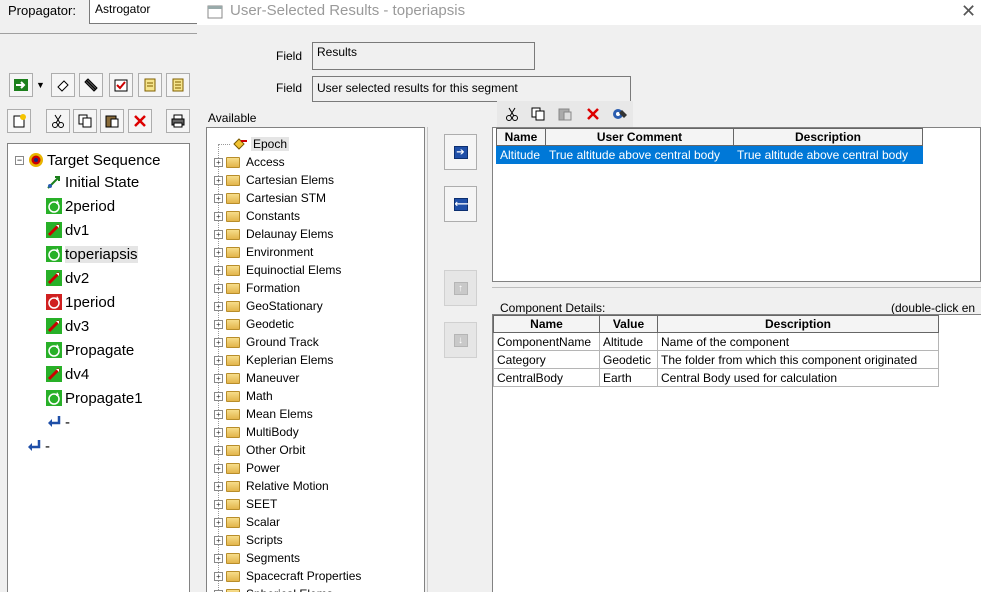 This screenshot has width=981, height=592. What do you see at coordinates (471, 89) in the screenshot?
I see `field-description-box: User selected results for this segment` at bounding box center [471, 89].